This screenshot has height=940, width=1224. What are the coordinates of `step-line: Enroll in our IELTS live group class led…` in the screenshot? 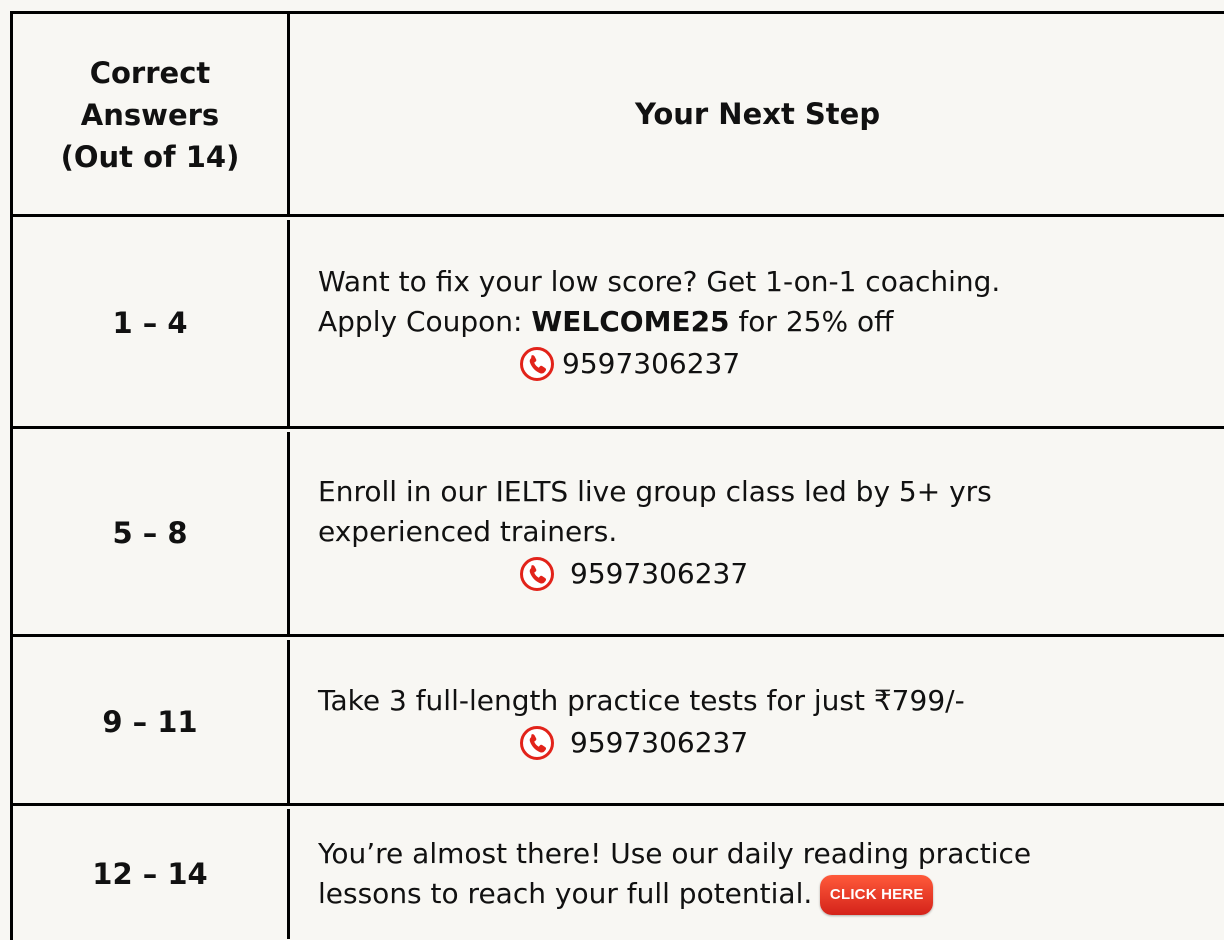 It's located at (655, 491).